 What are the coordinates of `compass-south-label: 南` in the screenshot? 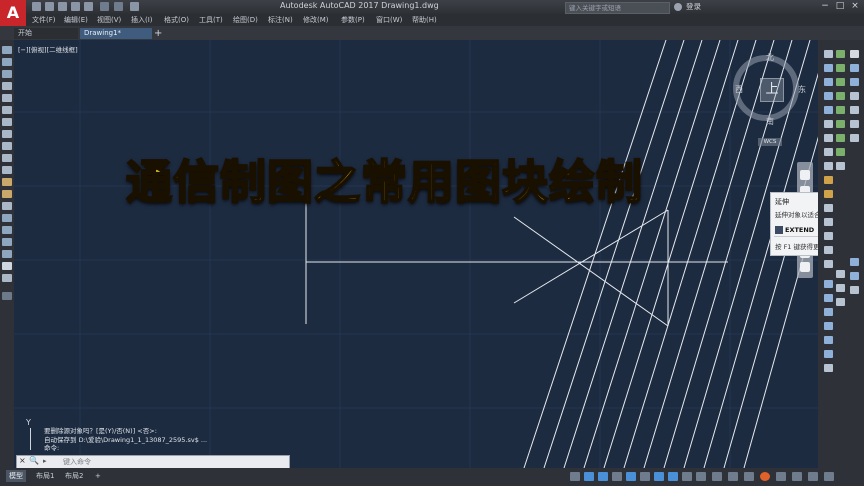 It's located at (770, 121).